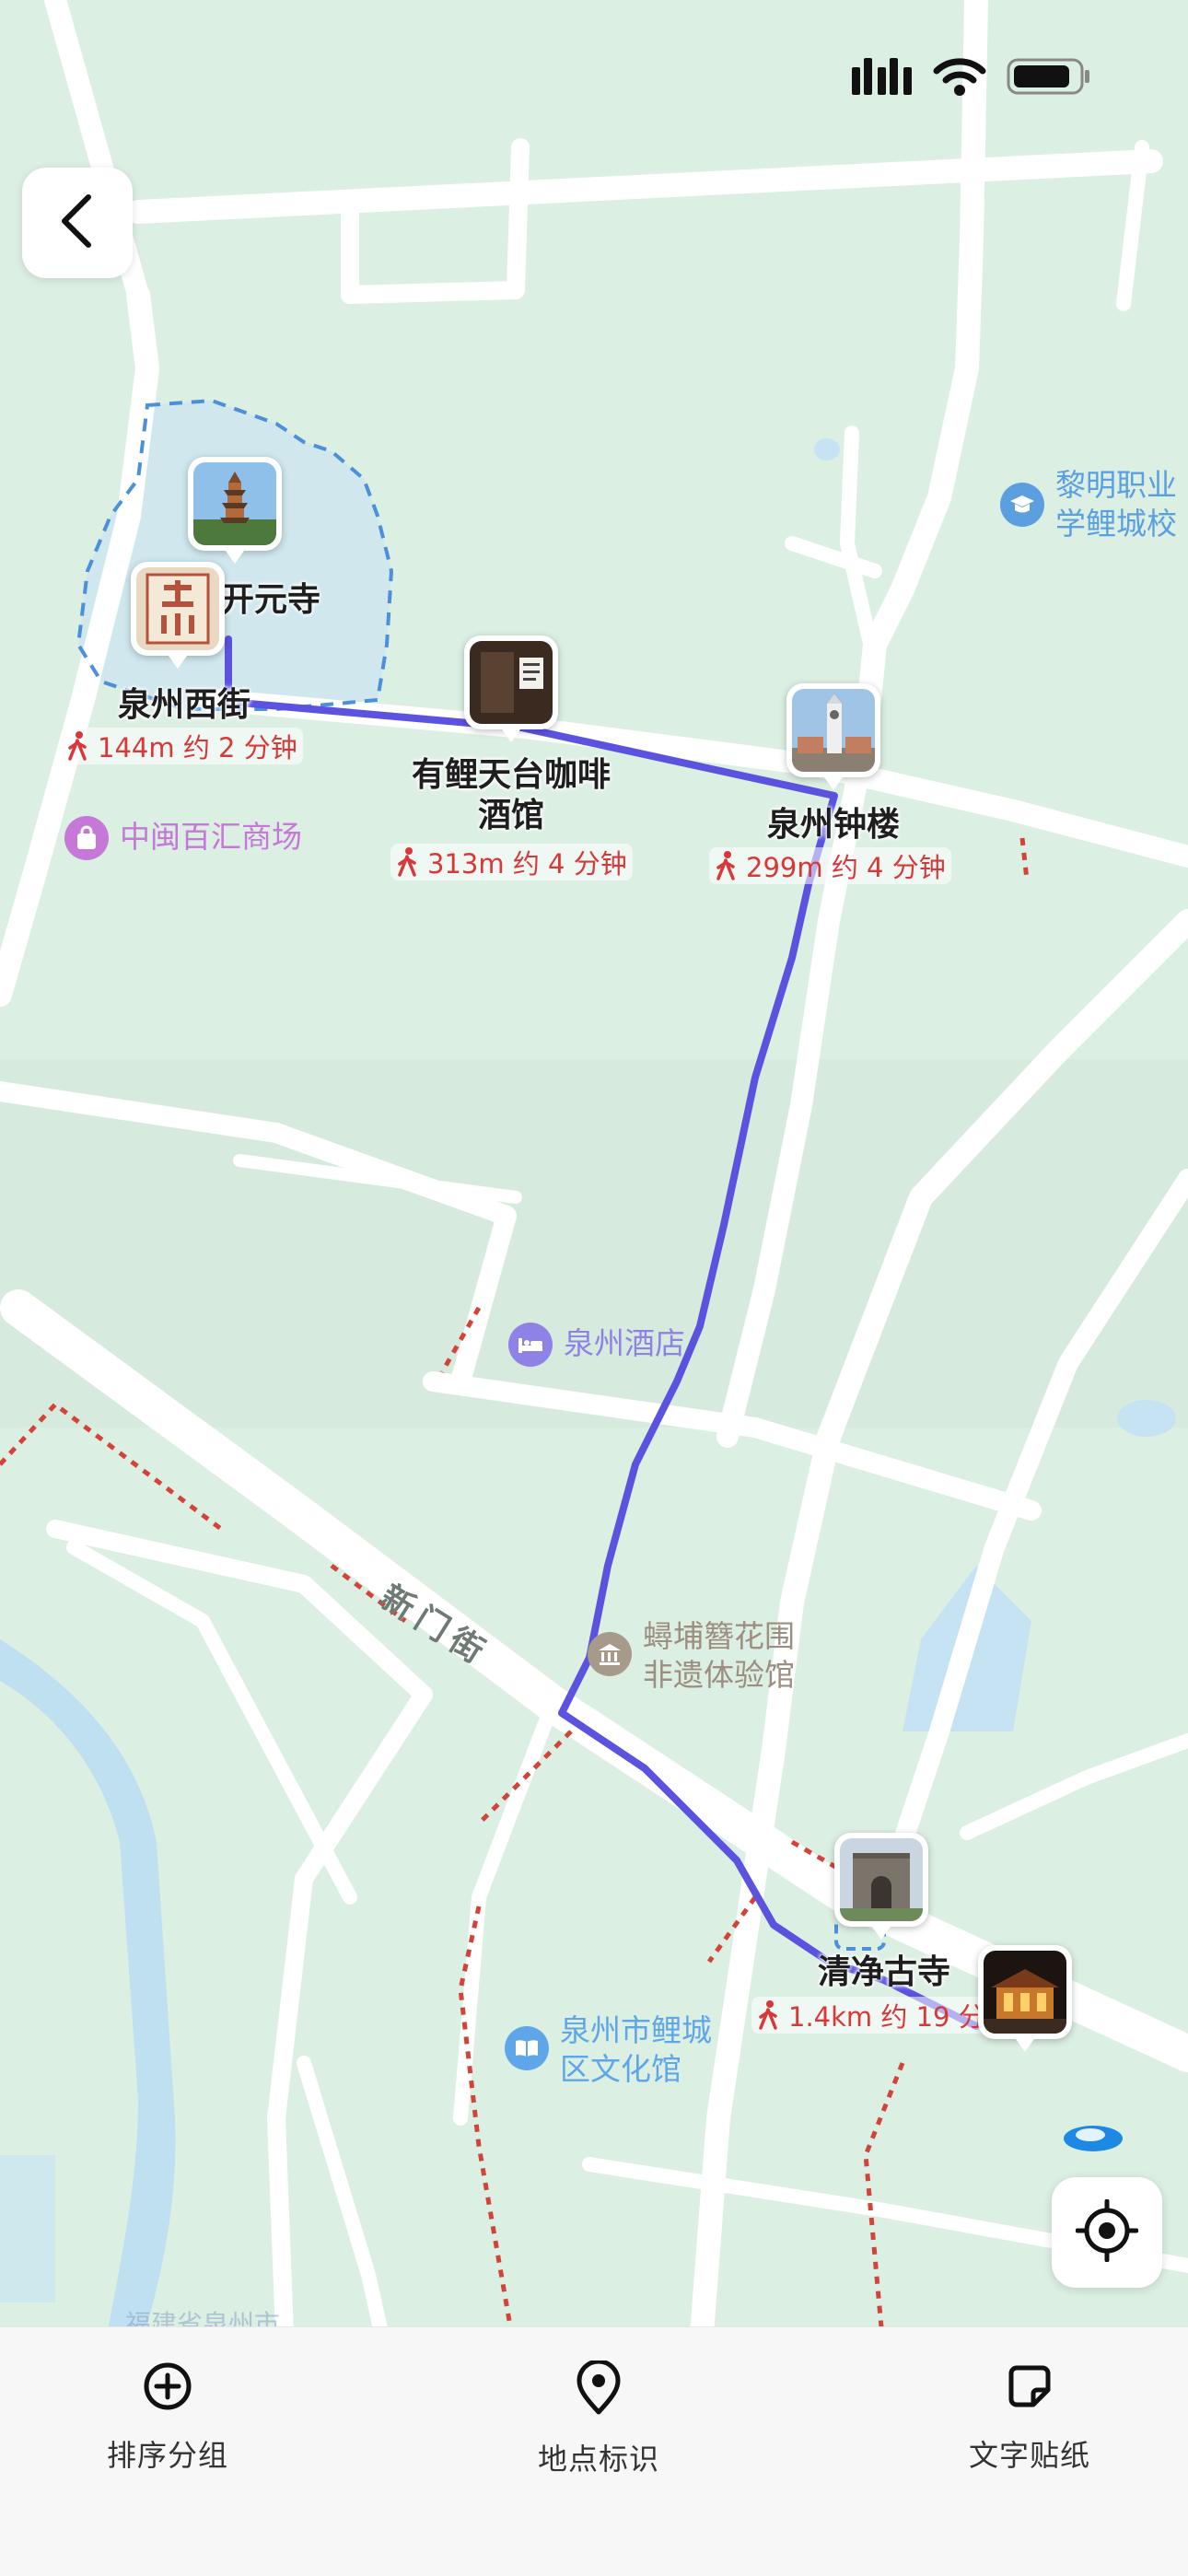 The width and height of the screenshot is (1188, 2576). Describe the element at coordinates (1022, 505) in the screenshot. I see `school-icon` at that location.